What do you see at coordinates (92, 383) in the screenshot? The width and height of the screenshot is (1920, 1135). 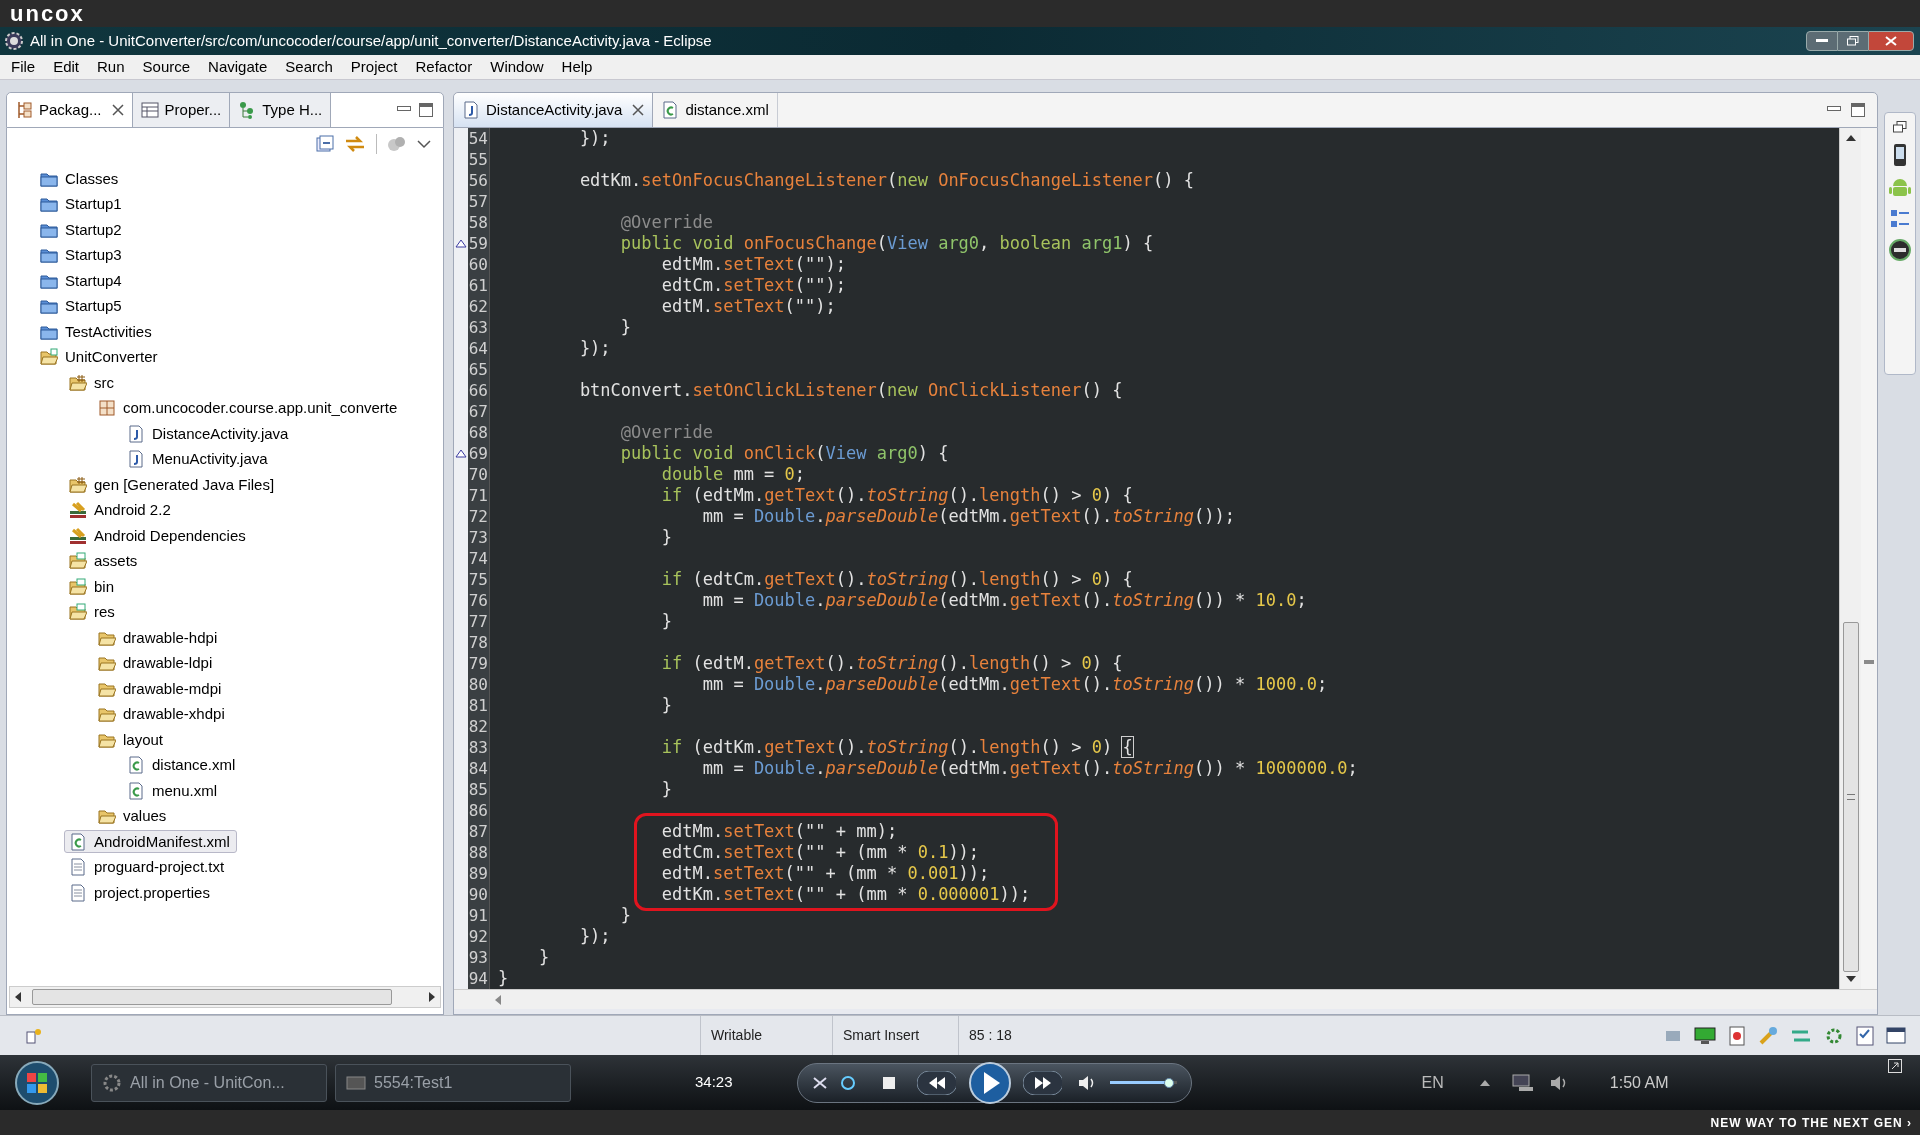 I see `tree-item: src` at bounding box center [92, 383].